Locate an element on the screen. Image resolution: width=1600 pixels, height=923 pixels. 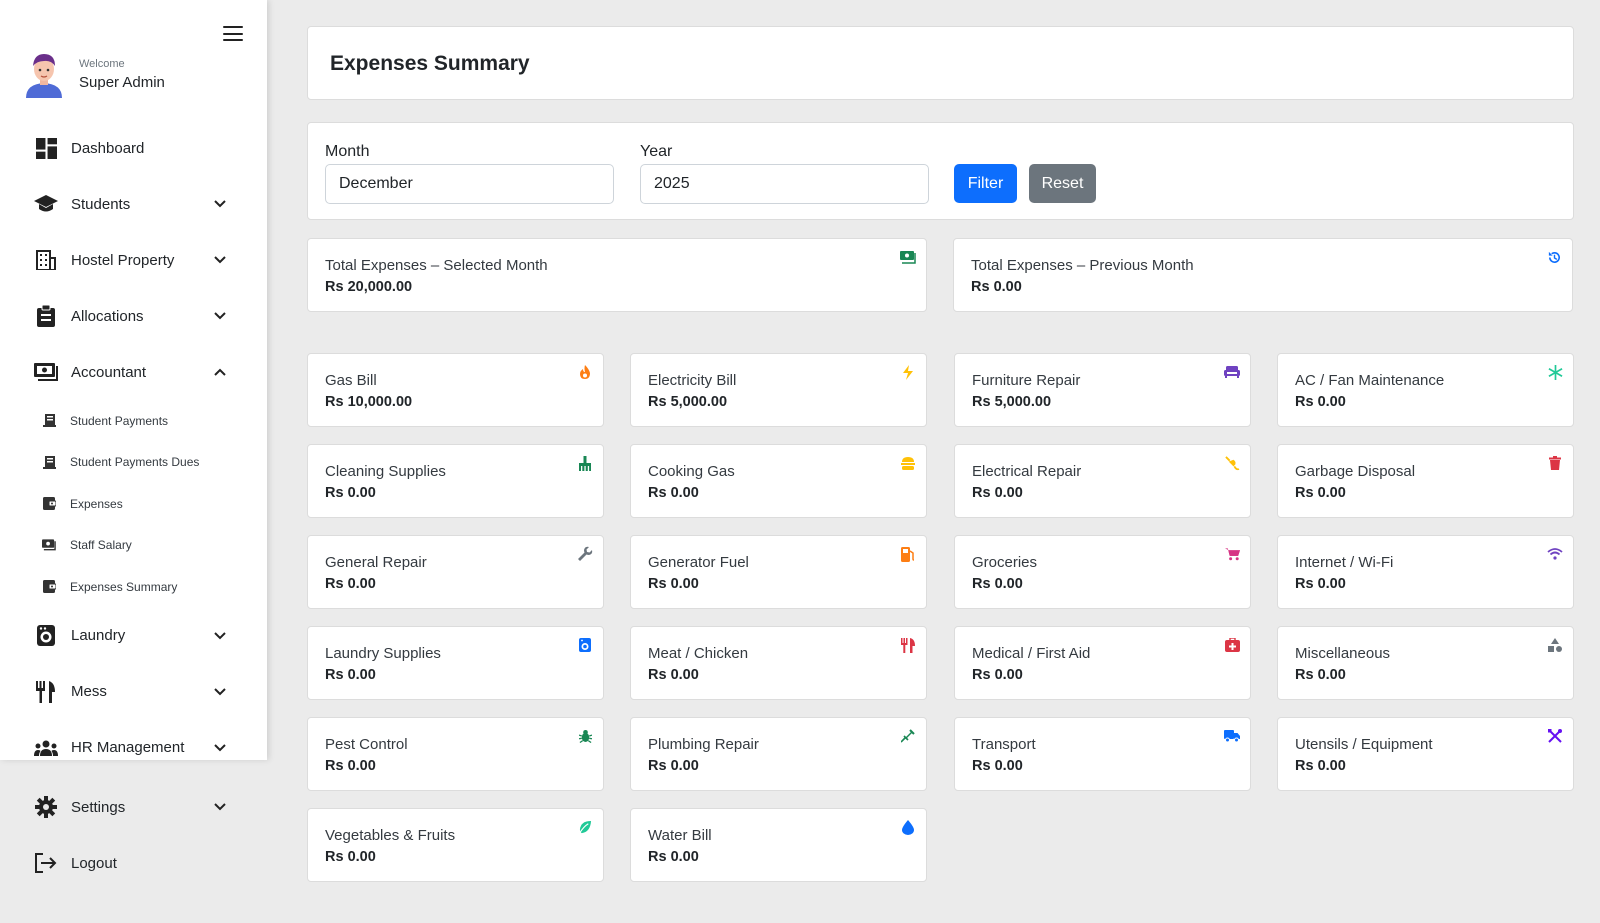
expense-card-amount: Rs 10,000.00 is located at coordinates (369, 402).